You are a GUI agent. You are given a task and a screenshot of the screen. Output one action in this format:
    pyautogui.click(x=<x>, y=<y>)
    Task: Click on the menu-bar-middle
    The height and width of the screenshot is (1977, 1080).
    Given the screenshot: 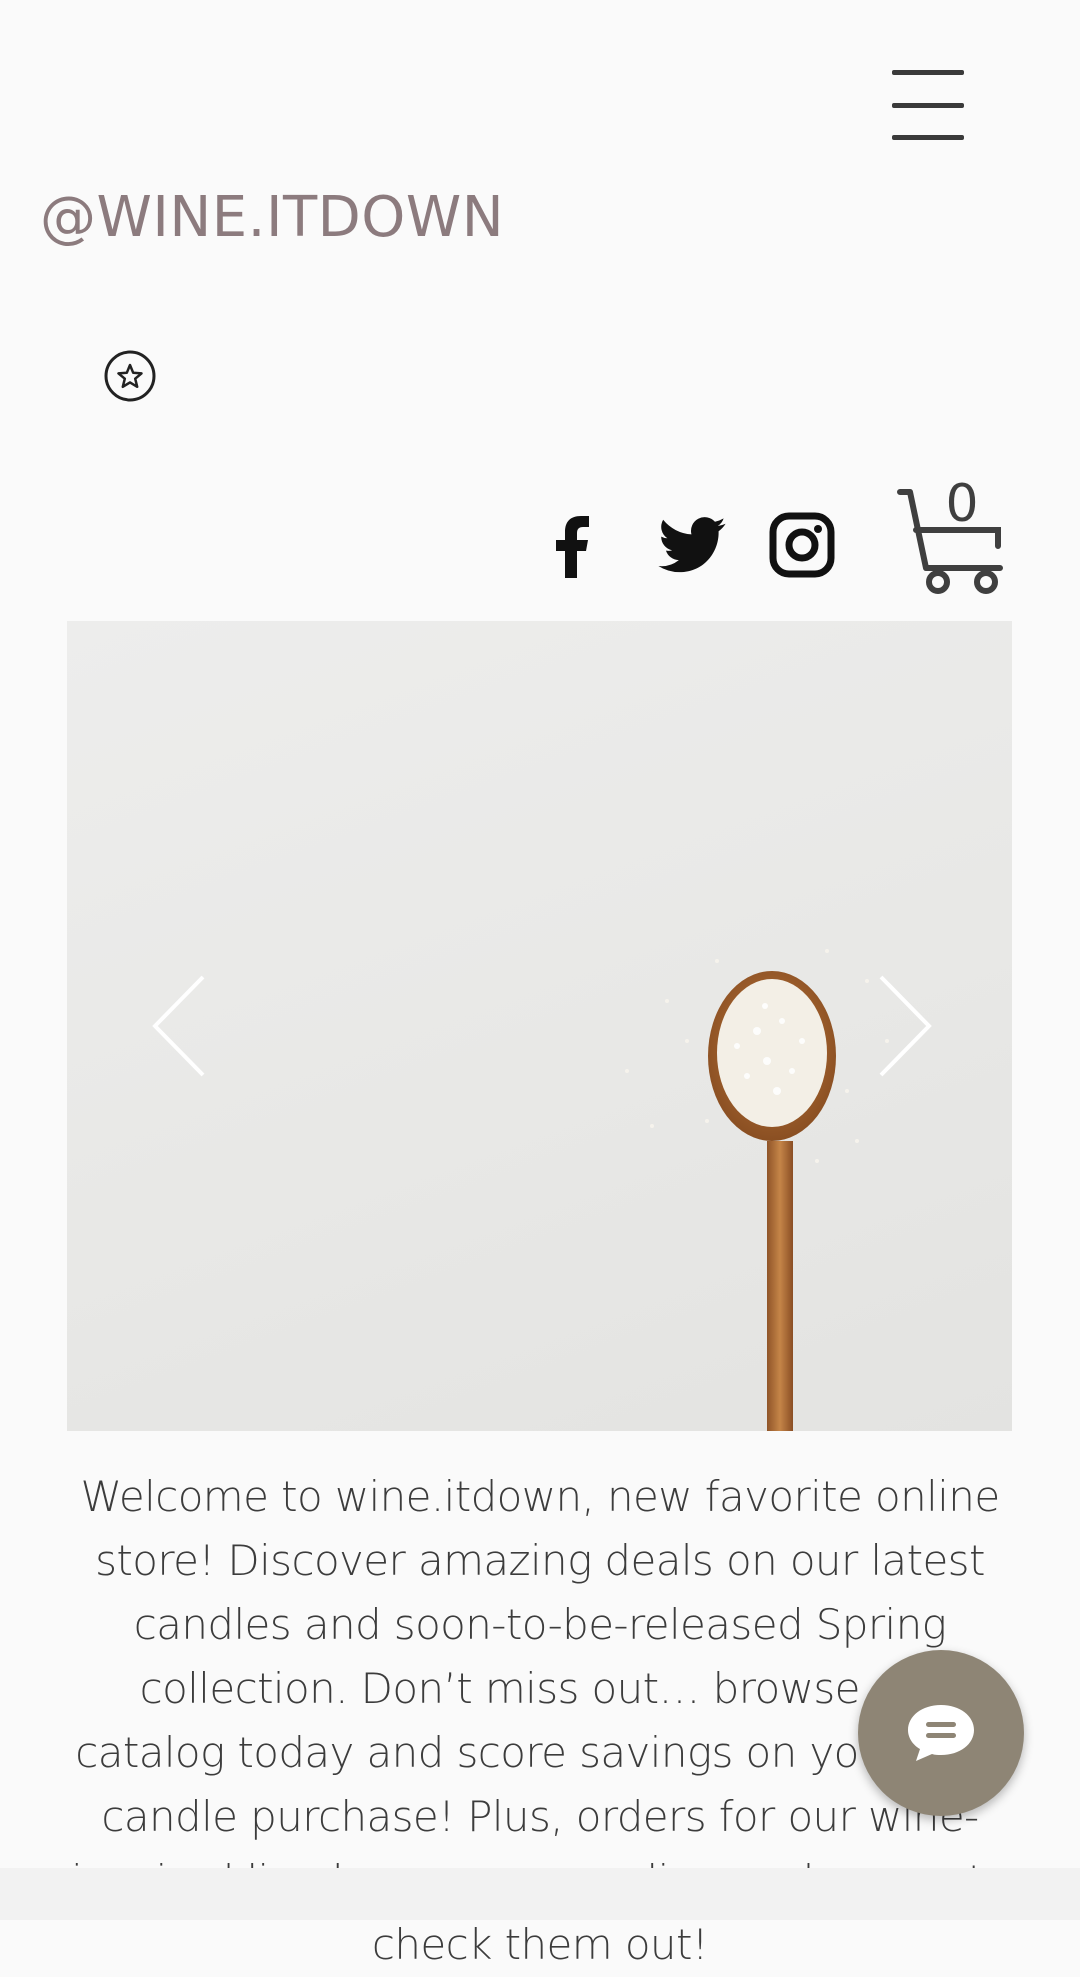 What is the action you would take?
    pyautogui.click(x=928, y=105)
    